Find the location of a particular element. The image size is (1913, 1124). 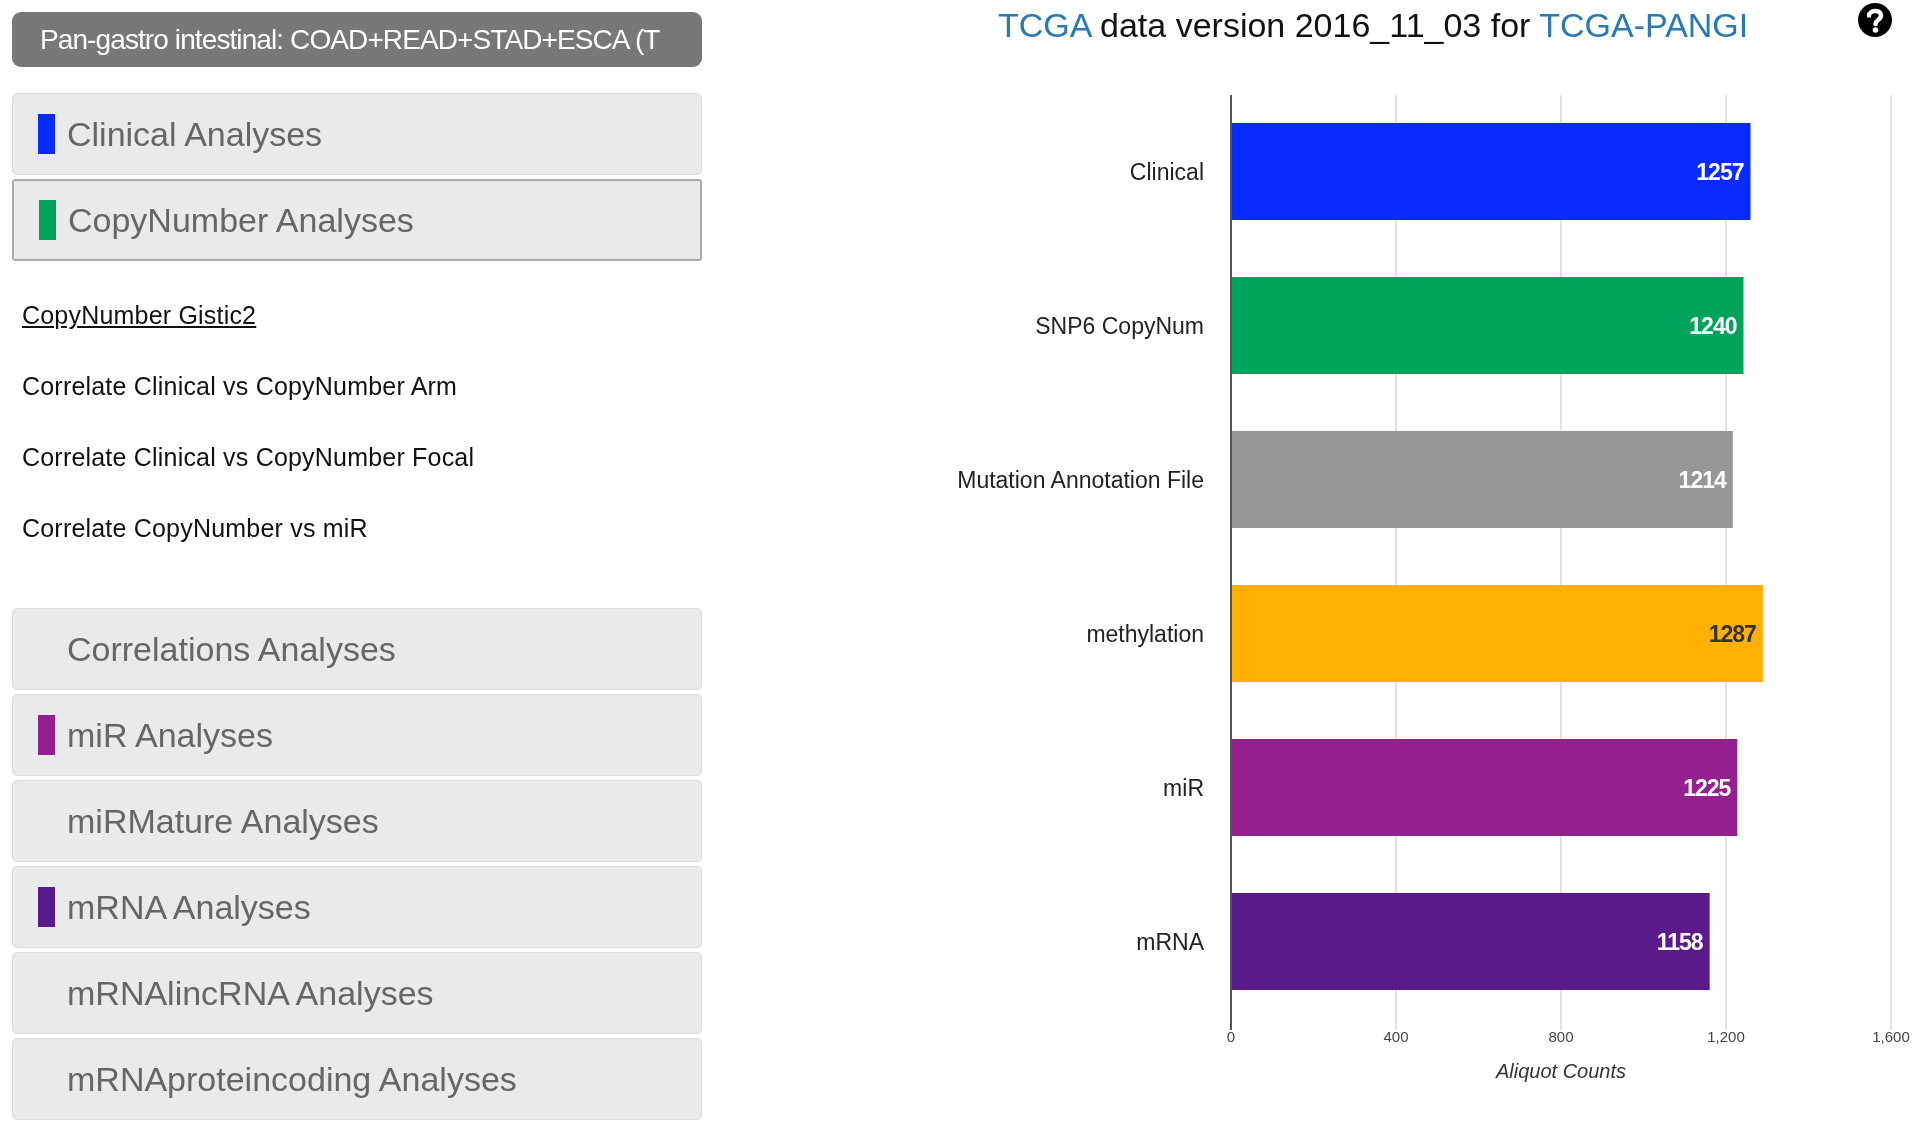

value-label: 1158 is located at coordinates (1679, 941).